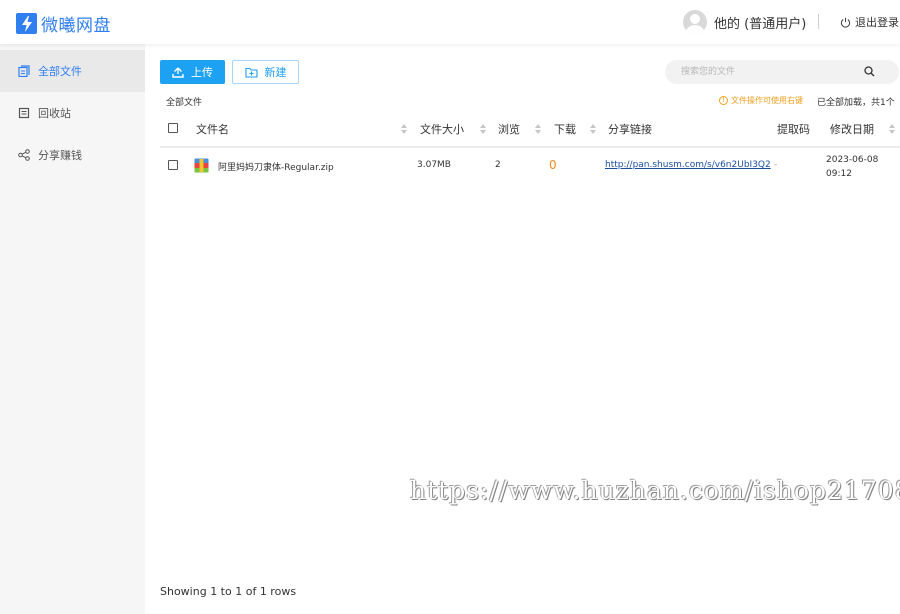 The width and height of the screenshot is (900, 614). What do you see at coordinates (54, 113) in the screenshot?
I see `sidebar-item-label: 回收站` at bounding box center [54, 113].